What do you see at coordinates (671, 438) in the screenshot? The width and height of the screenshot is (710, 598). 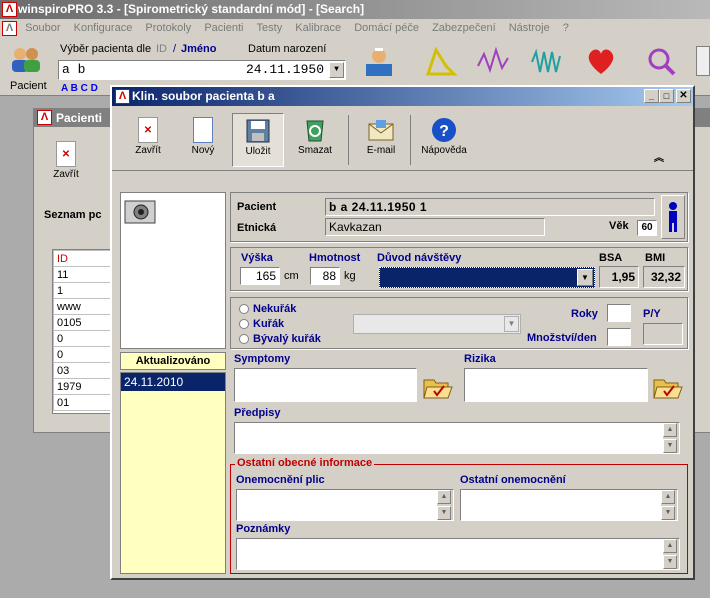 I see `prescriptions-scrollbar: ▲ ▼` at bounding box center [671, 438].